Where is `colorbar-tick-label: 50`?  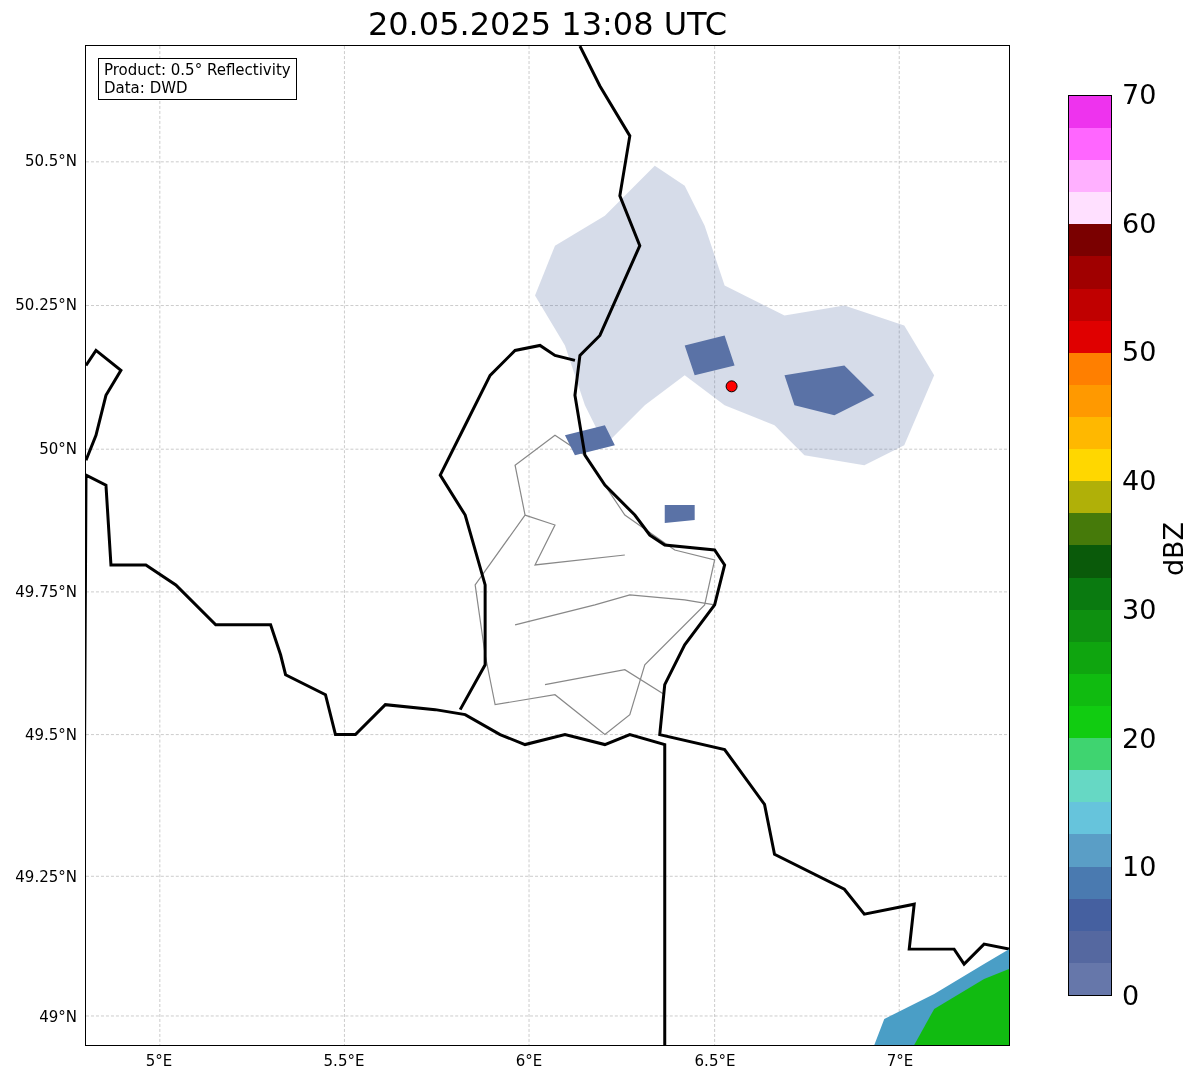 colorbar-tick-label: 50 is located at coordinates (1139, 352).